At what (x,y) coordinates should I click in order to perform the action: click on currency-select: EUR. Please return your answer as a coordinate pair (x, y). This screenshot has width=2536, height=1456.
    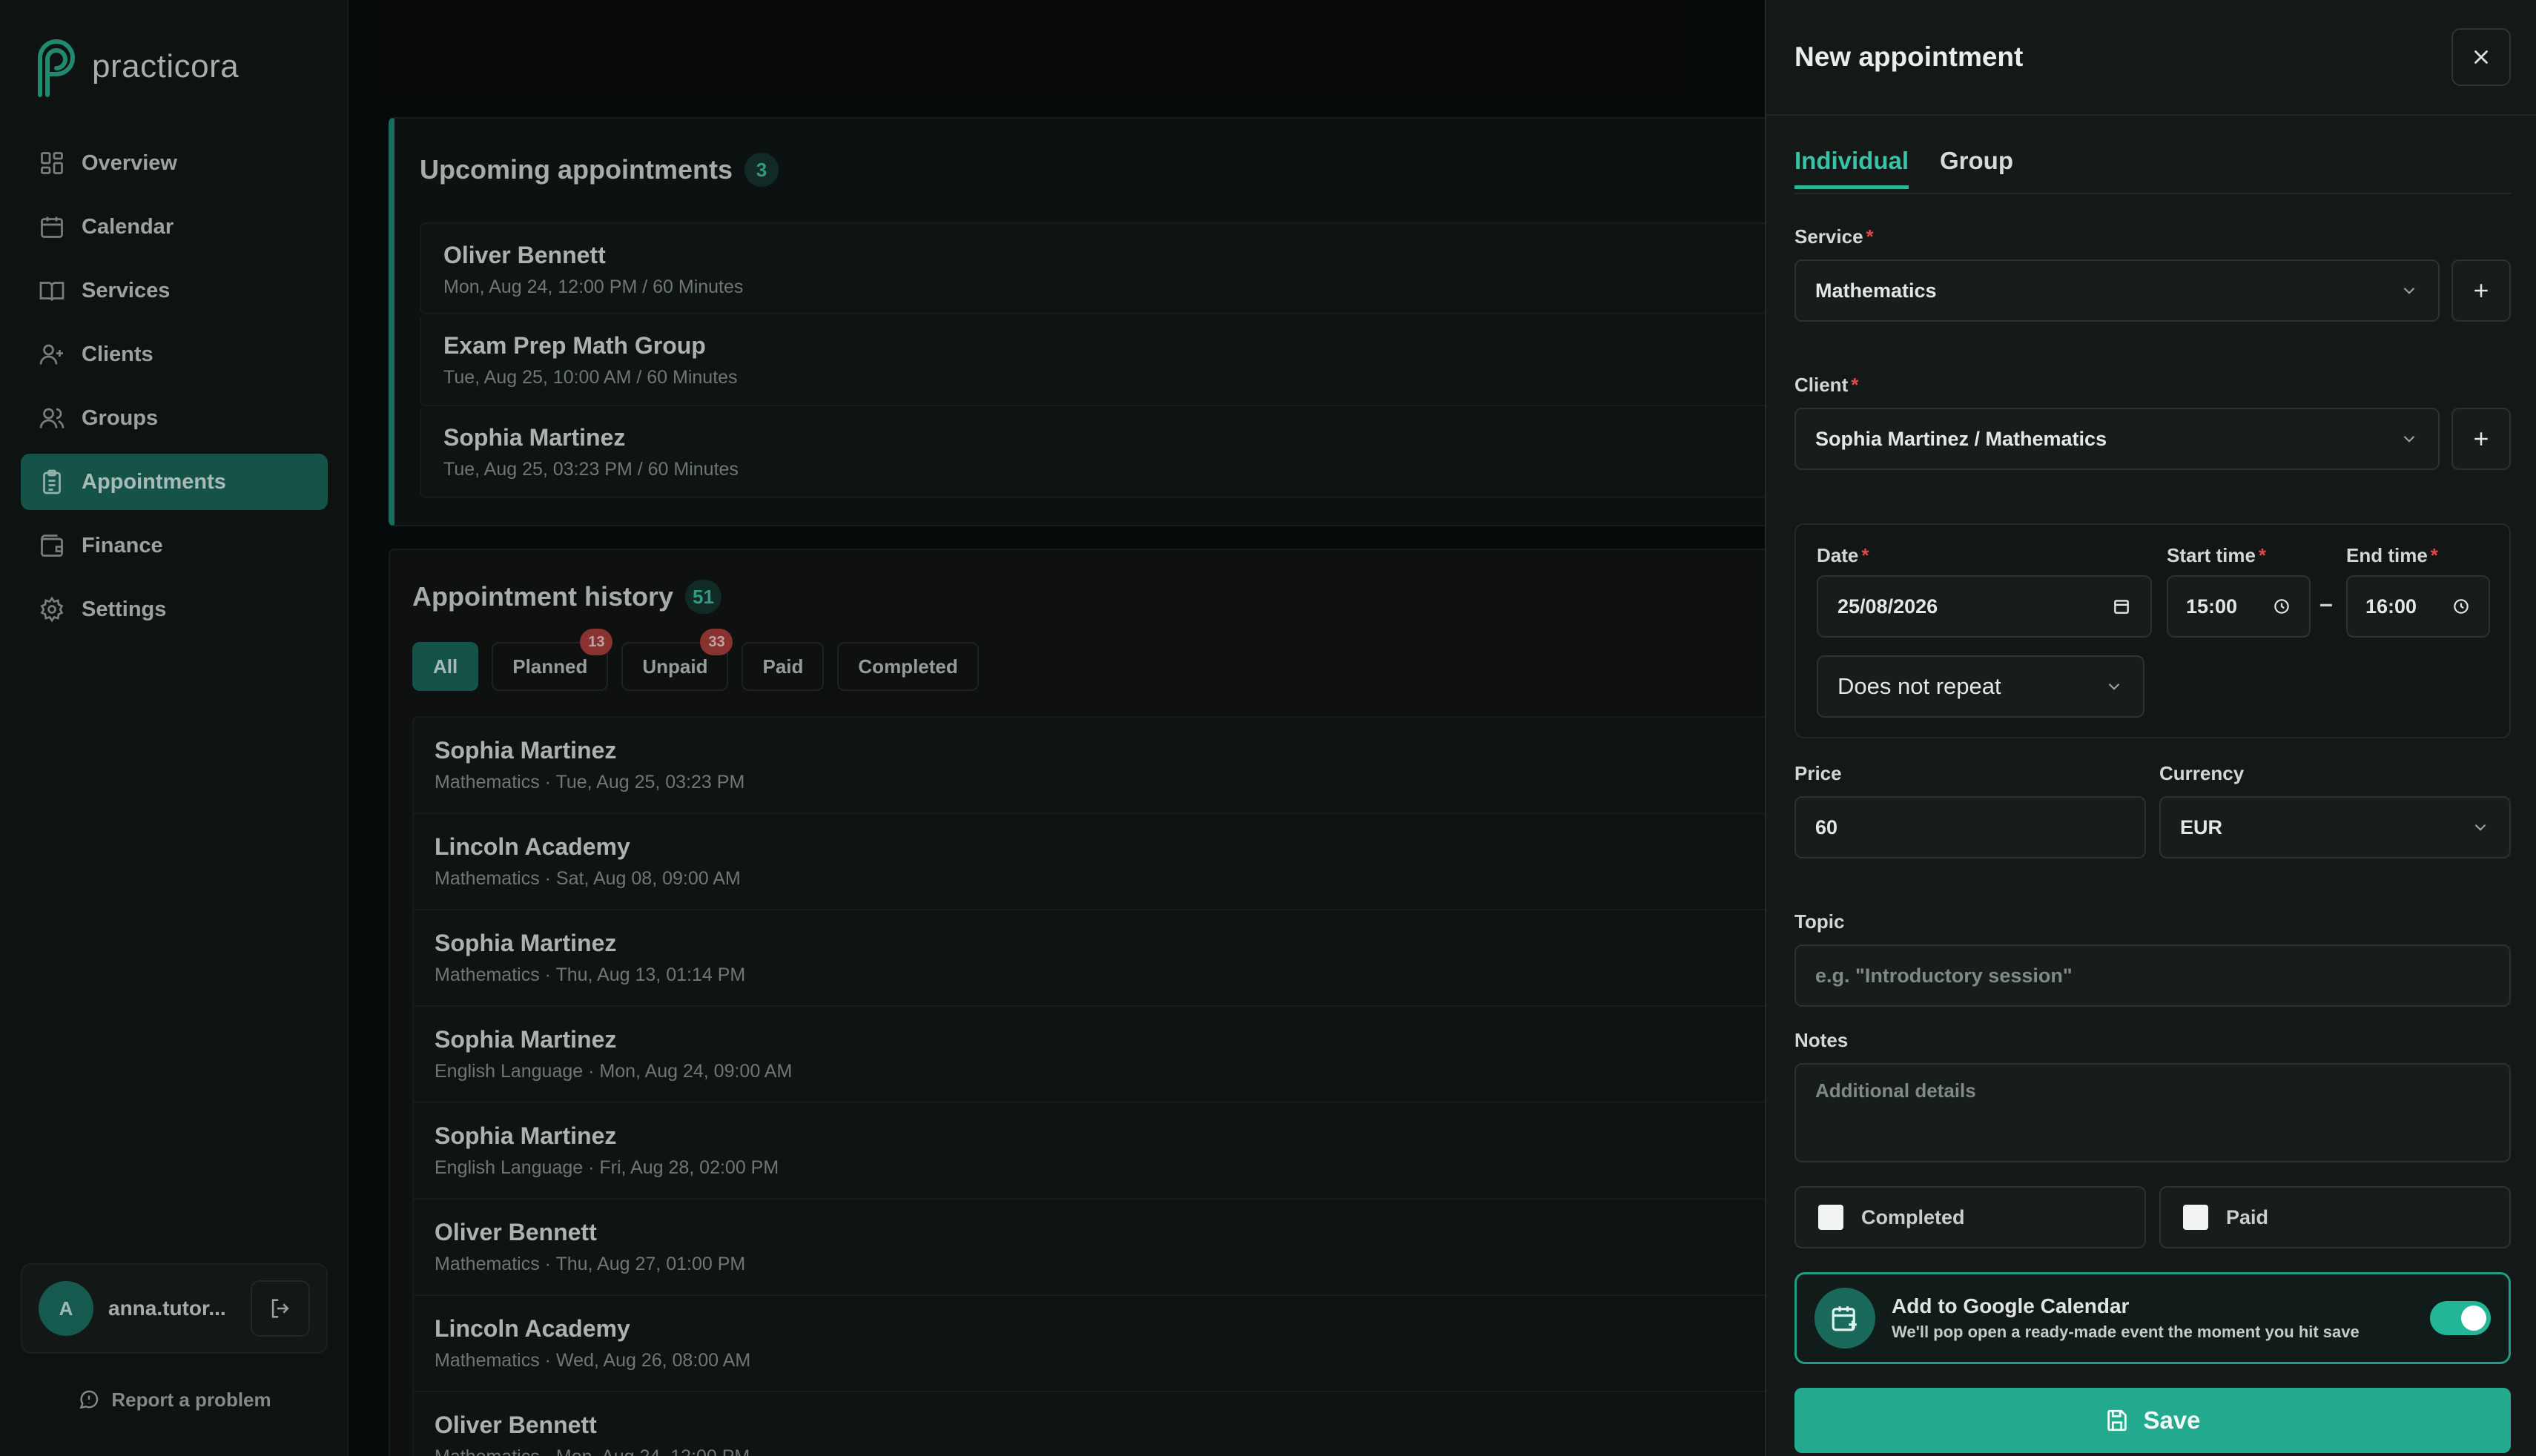
    Looking at the image, I should click on (2335, 827).